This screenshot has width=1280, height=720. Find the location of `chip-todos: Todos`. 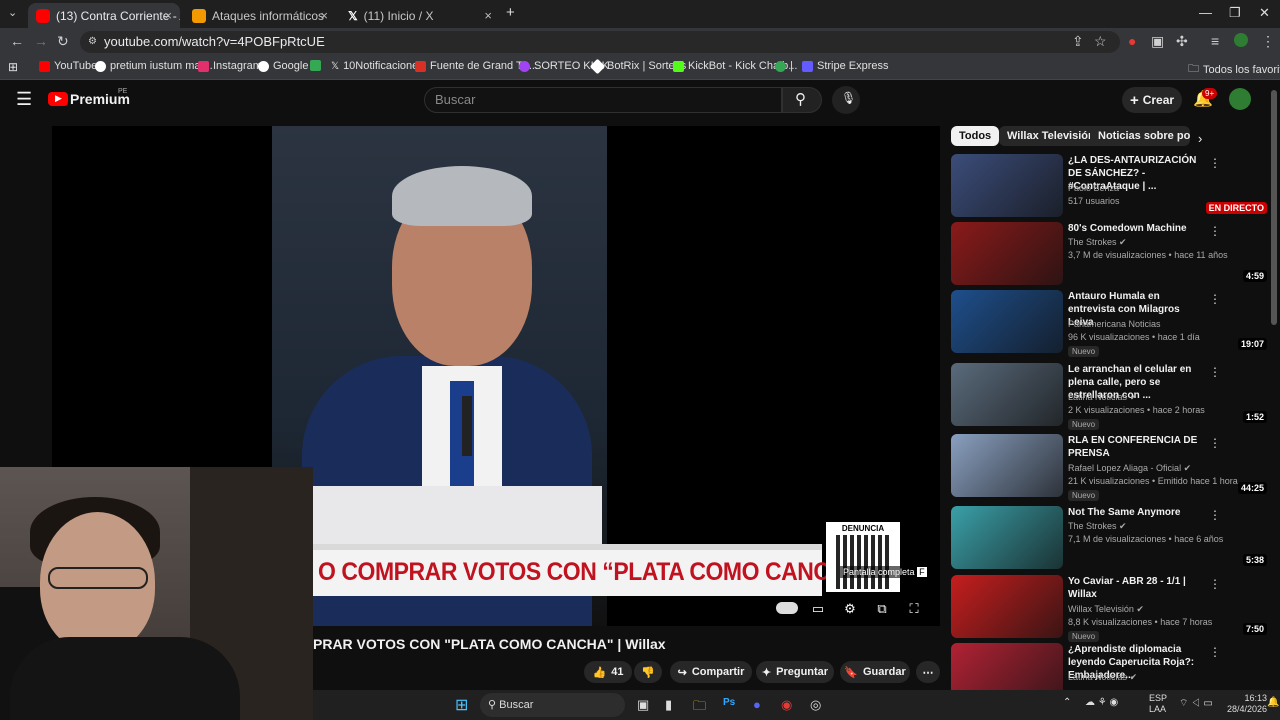

chip-todos: Todos is located at coordinates (975, 136).